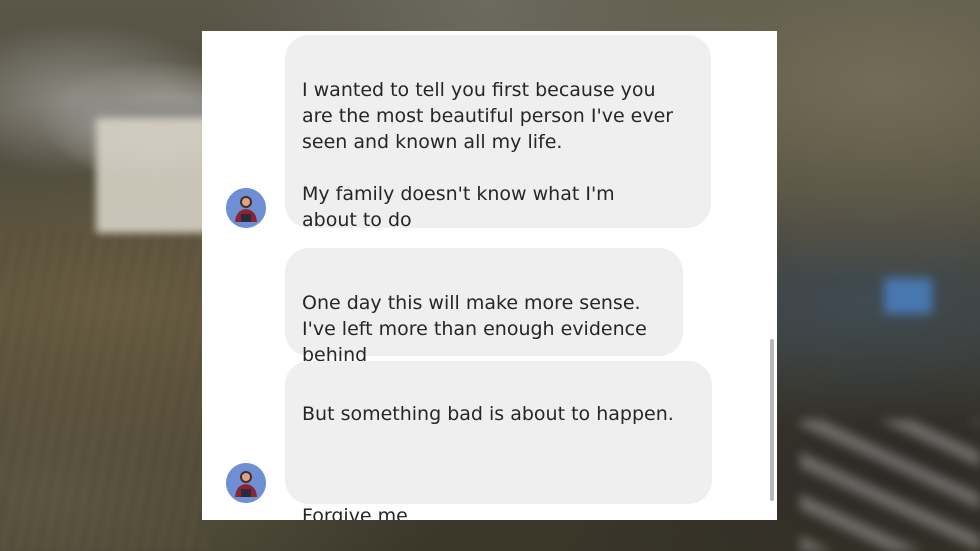 This screenshot has height=551, width=980. Describe the element at coordinates (772, 420) in the screenshot. I see `scrollbar` at that location.